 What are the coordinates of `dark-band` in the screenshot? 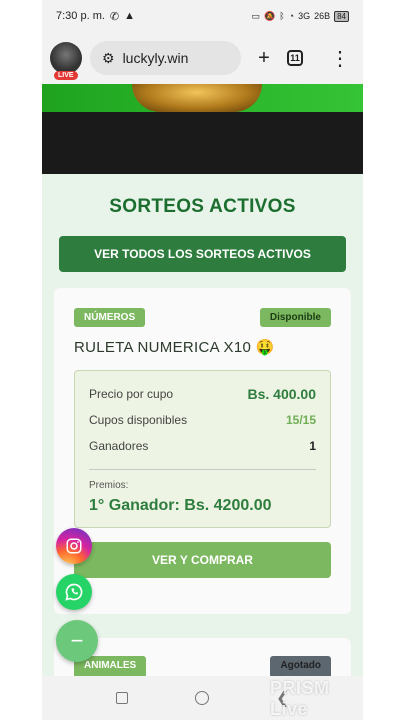 It's located at (202, 143).